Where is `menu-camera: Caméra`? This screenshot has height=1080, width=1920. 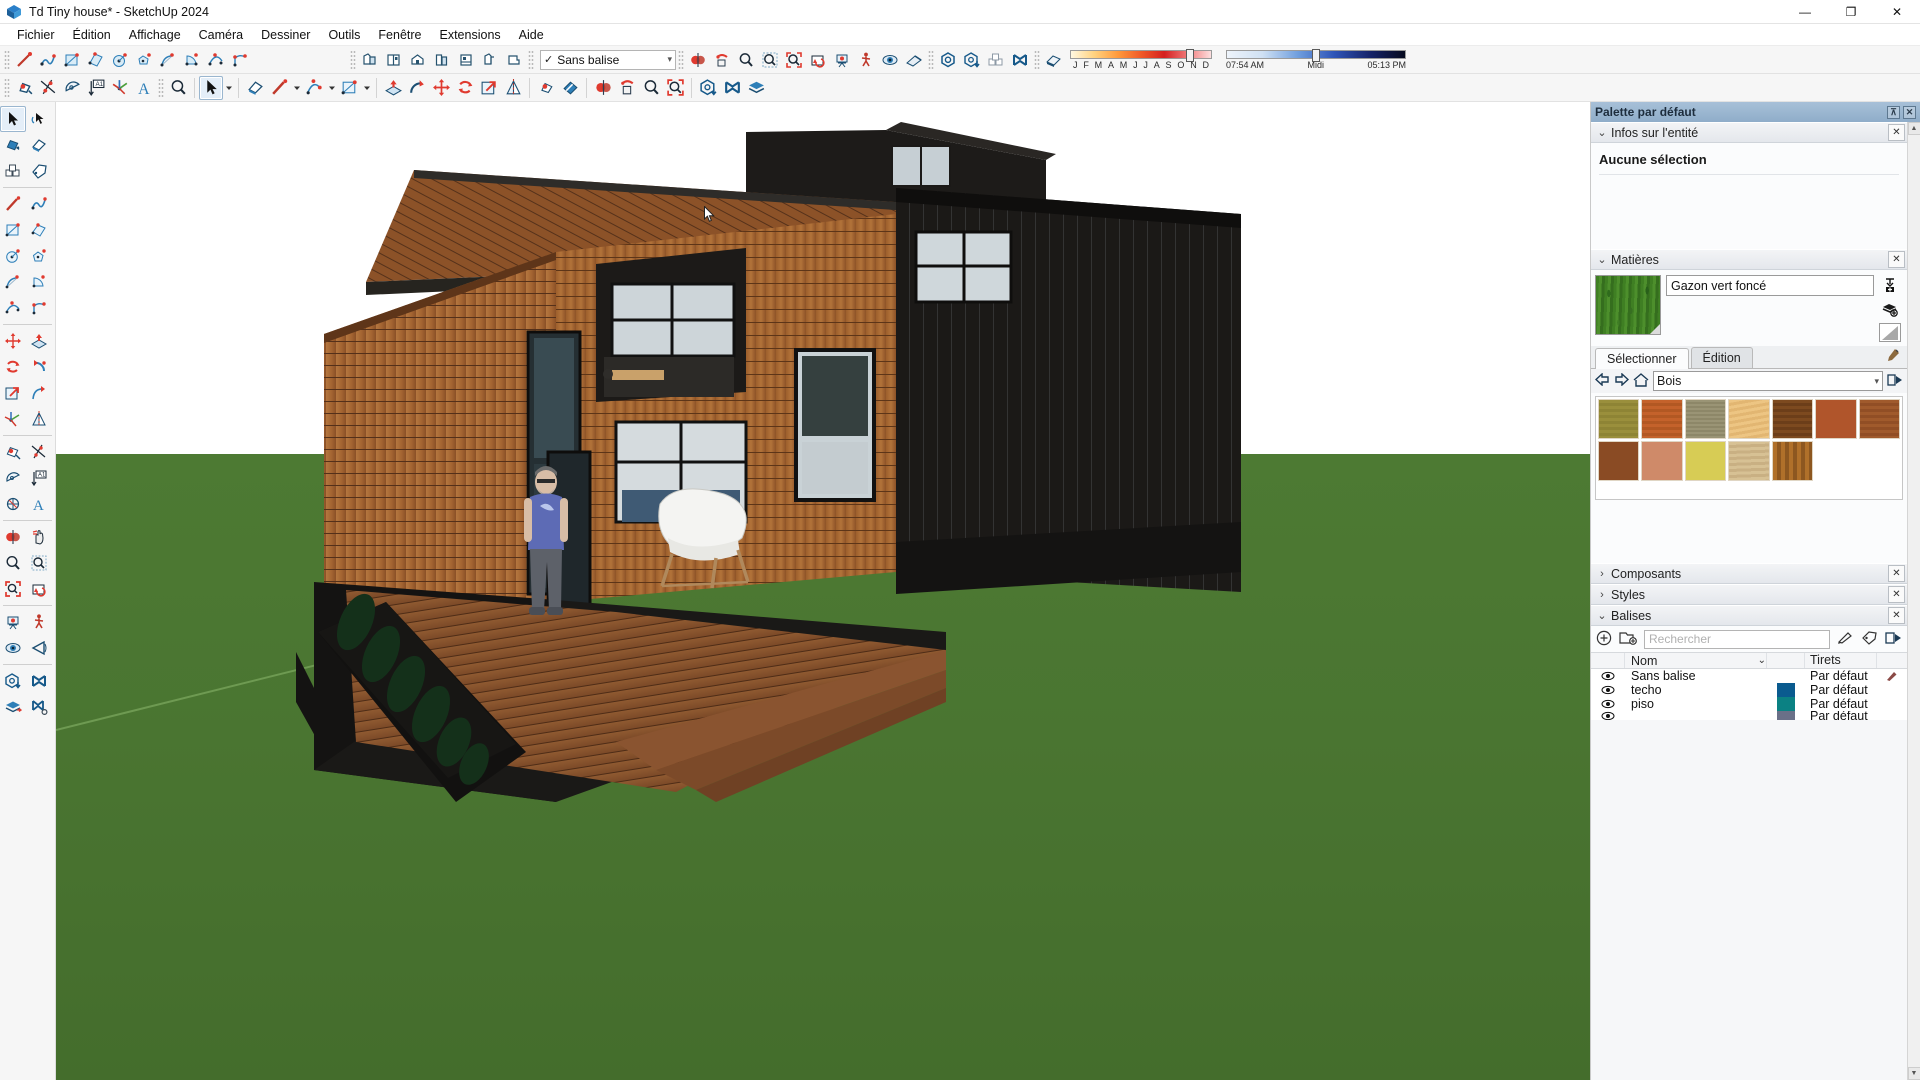
menu-camera: Caméra is located at coordinates (221, 35).